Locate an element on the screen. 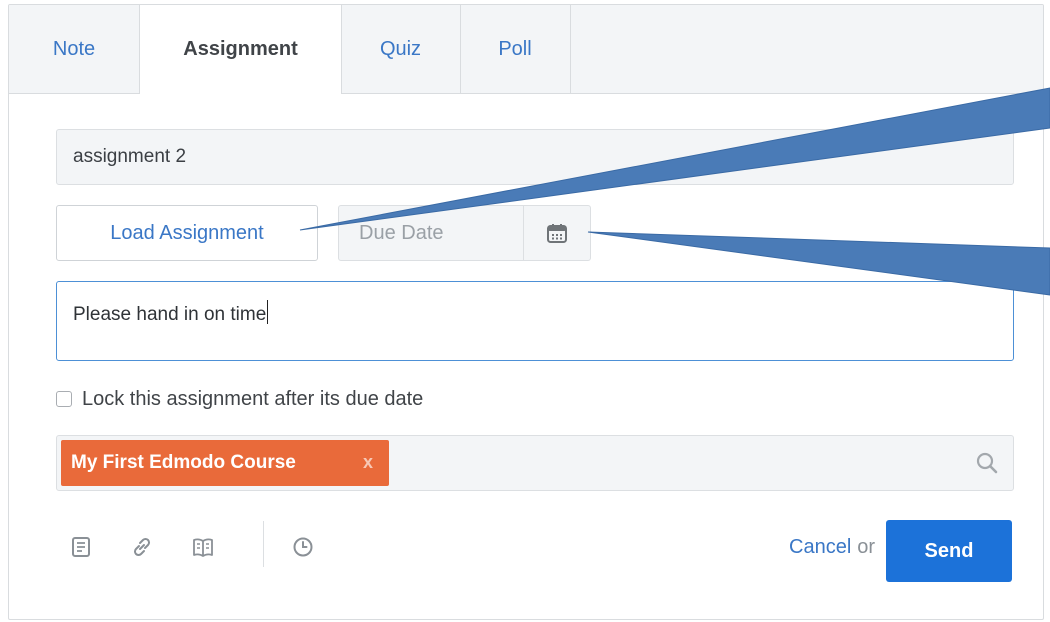 This screenshot has width=1050, height=622. clock-icon is located at coordinates (303, 547).